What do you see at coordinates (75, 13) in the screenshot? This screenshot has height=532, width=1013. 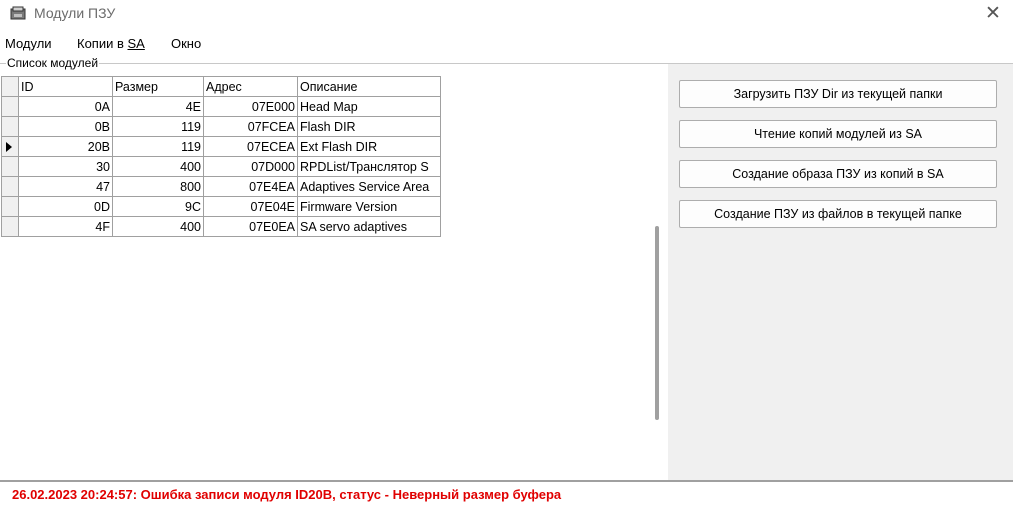 I see `window-title: Модули ПЗУ` at bounding box center [75, 13].